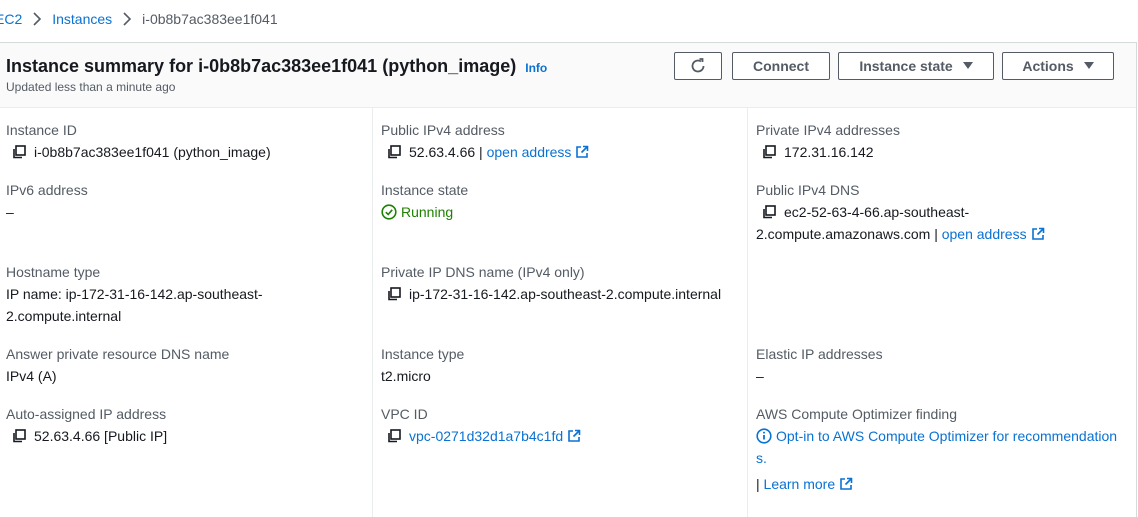  Describe the element at coordinates (47, 201) in the screenshot. I see `ipv6-field: IPv6 address –` at that location.